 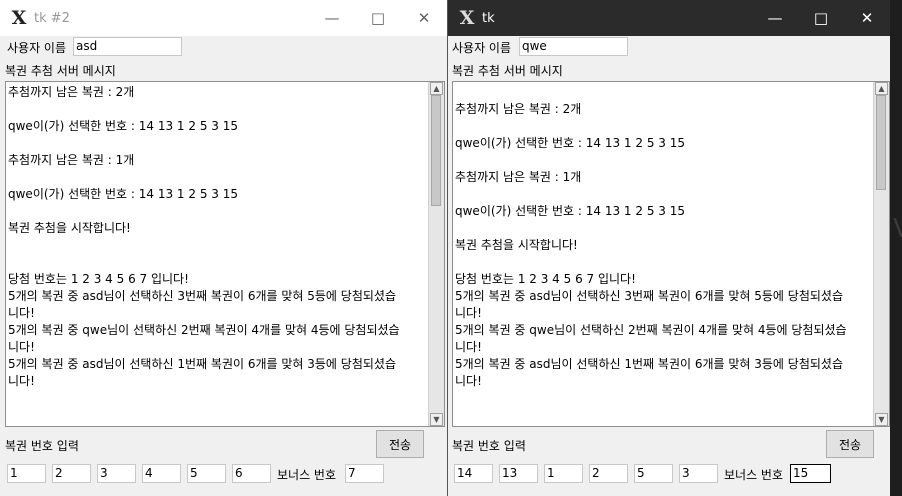 I want to click on window-title: tk #2, so click(x=52, y=18).